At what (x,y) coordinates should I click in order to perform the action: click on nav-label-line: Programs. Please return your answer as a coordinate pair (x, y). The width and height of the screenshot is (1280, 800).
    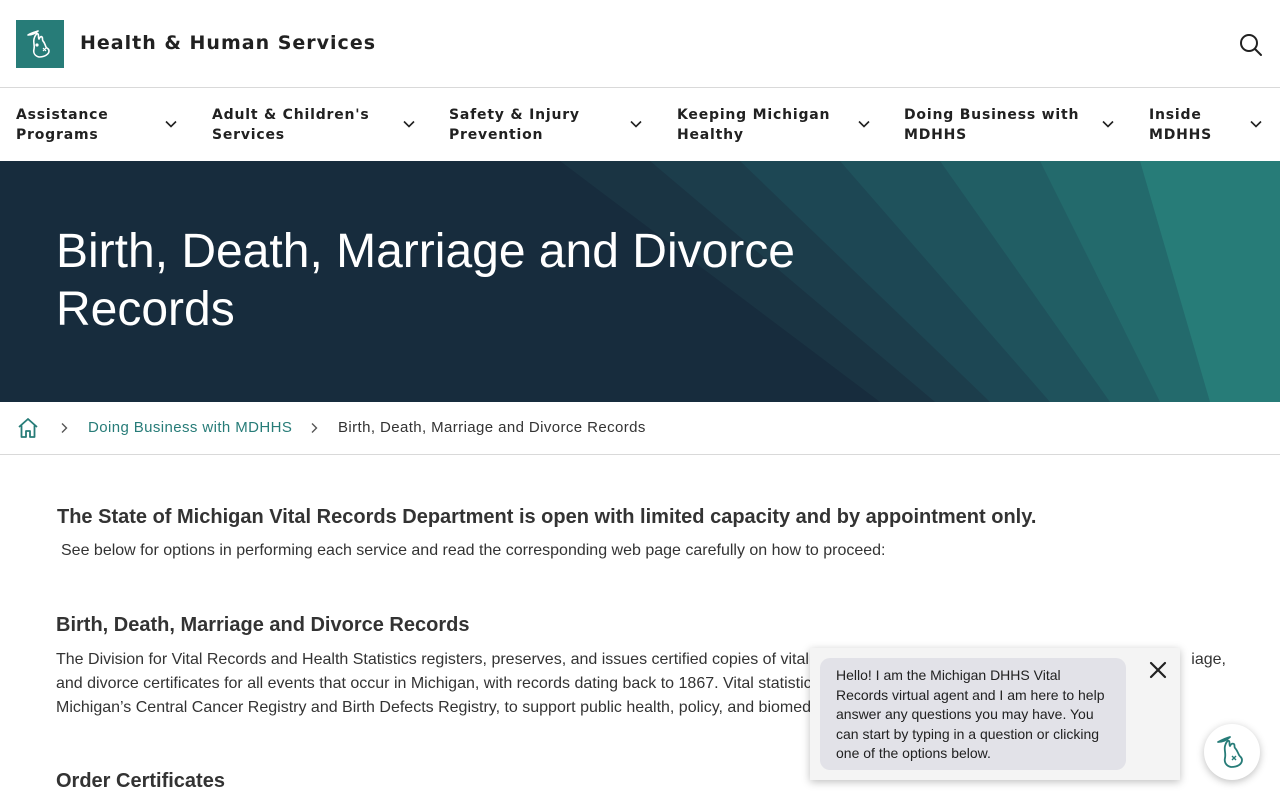
    Looking at the image, I should click on (57, 135).